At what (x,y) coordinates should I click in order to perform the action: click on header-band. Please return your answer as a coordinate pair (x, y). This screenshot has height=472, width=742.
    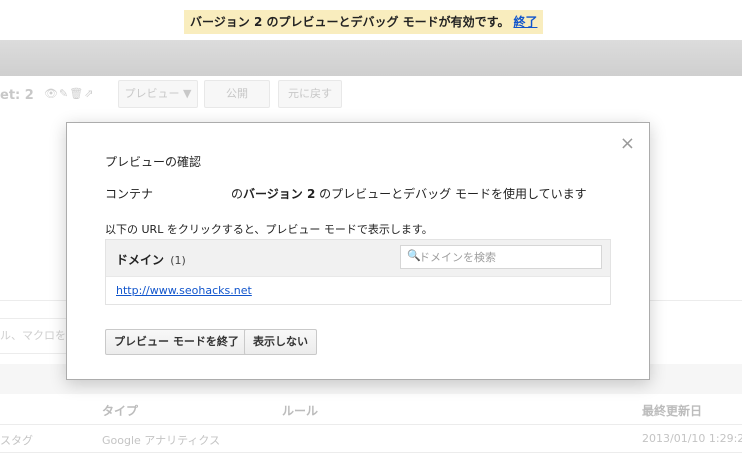
    Looking at the image, I should click on (371, 58).